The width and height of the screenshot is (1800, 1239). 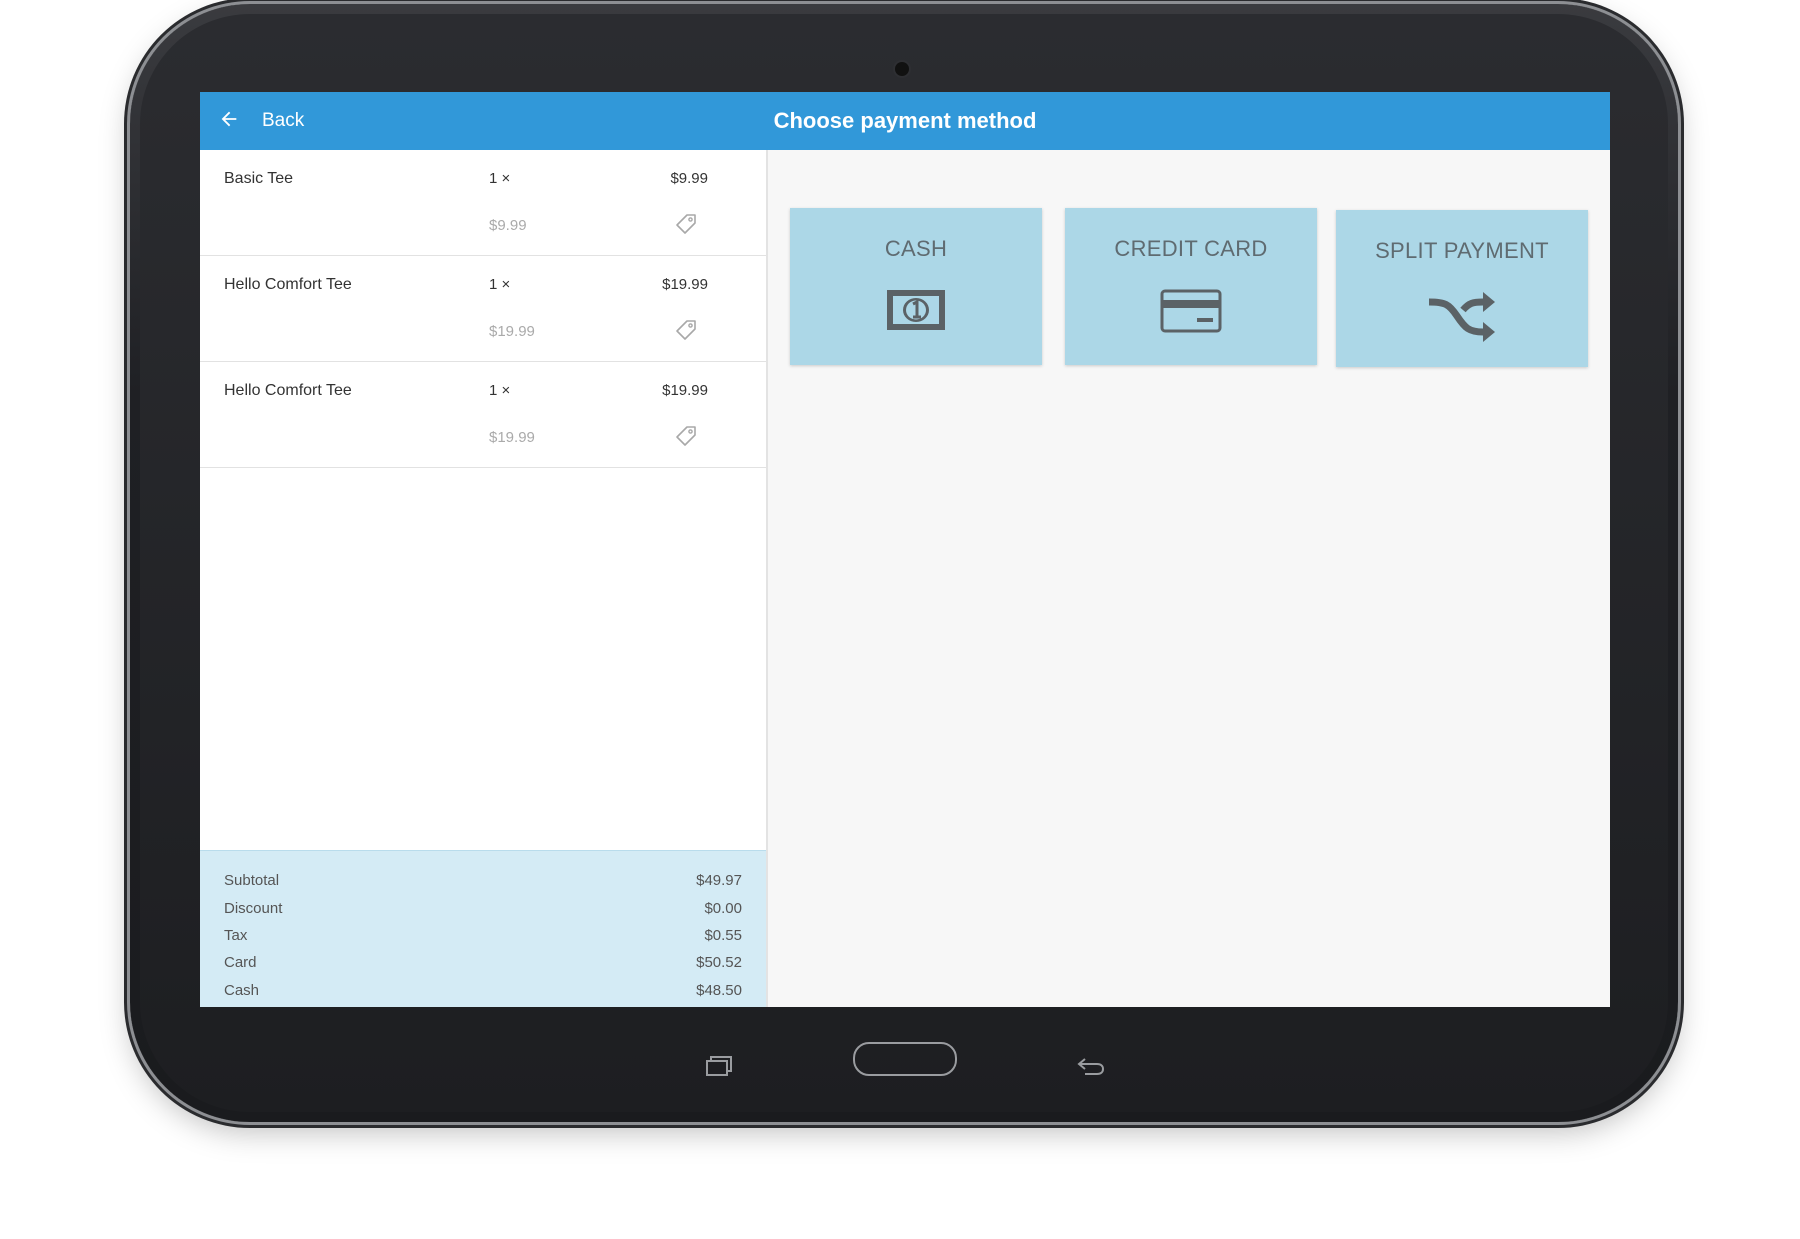 I want to click on subtotal-label: Subtotal, so click(x=252, y=880).